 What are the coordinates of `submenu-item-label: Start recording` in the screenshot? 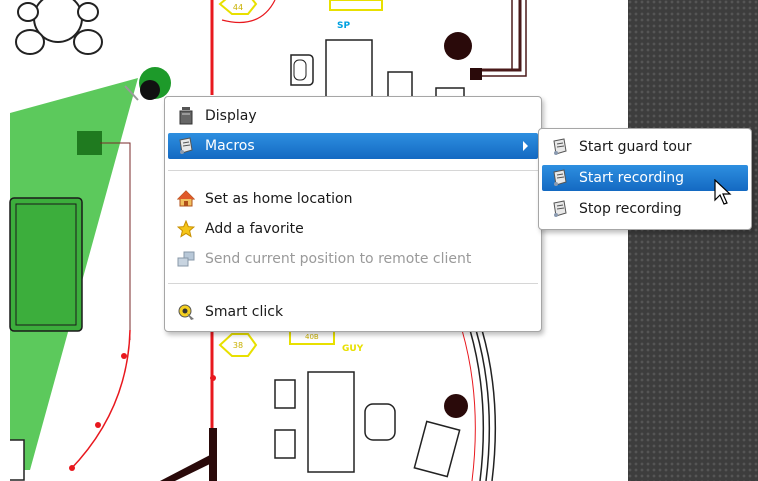 It's located at (632, 178).